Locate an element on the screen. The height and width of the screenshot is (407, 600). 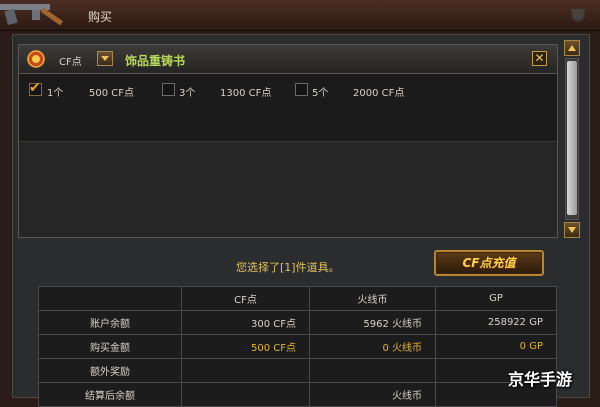
scroll-down-button is located at coordinates (572, 230).